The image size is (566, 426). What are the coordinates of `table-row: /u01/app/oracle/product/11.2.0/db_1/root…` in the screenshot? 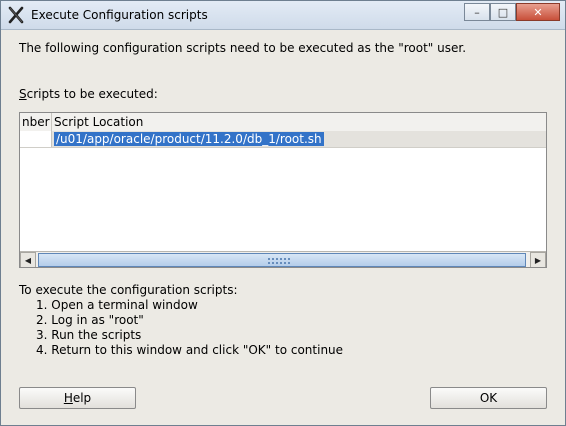 It's located at (283, 139).